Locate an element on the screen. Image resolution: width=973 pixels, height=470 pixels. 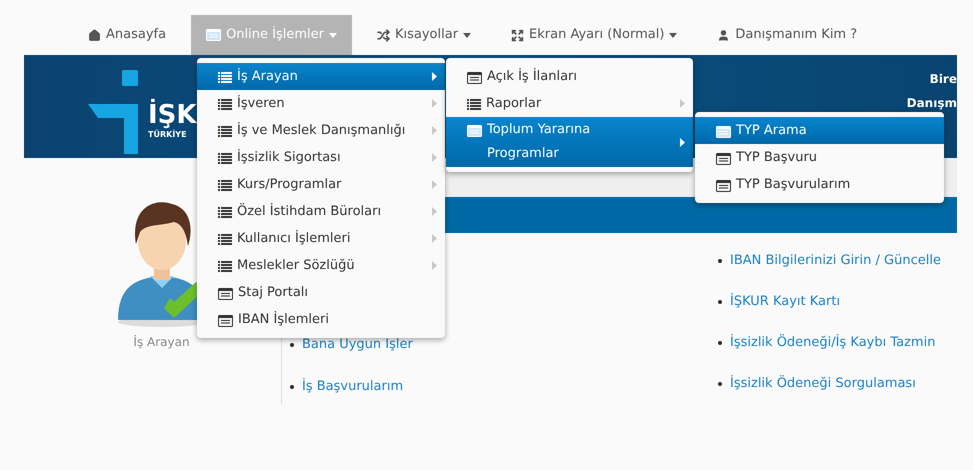
link: Bana Uygun İşler is located at coordinates (357, 345).